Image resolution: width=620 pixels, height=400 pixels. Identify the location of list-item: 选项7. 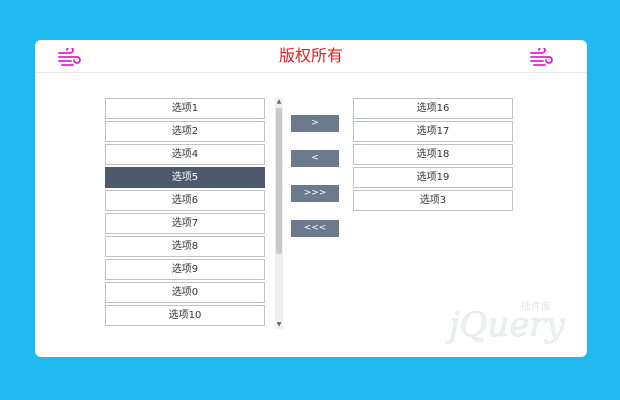
(185, 223).